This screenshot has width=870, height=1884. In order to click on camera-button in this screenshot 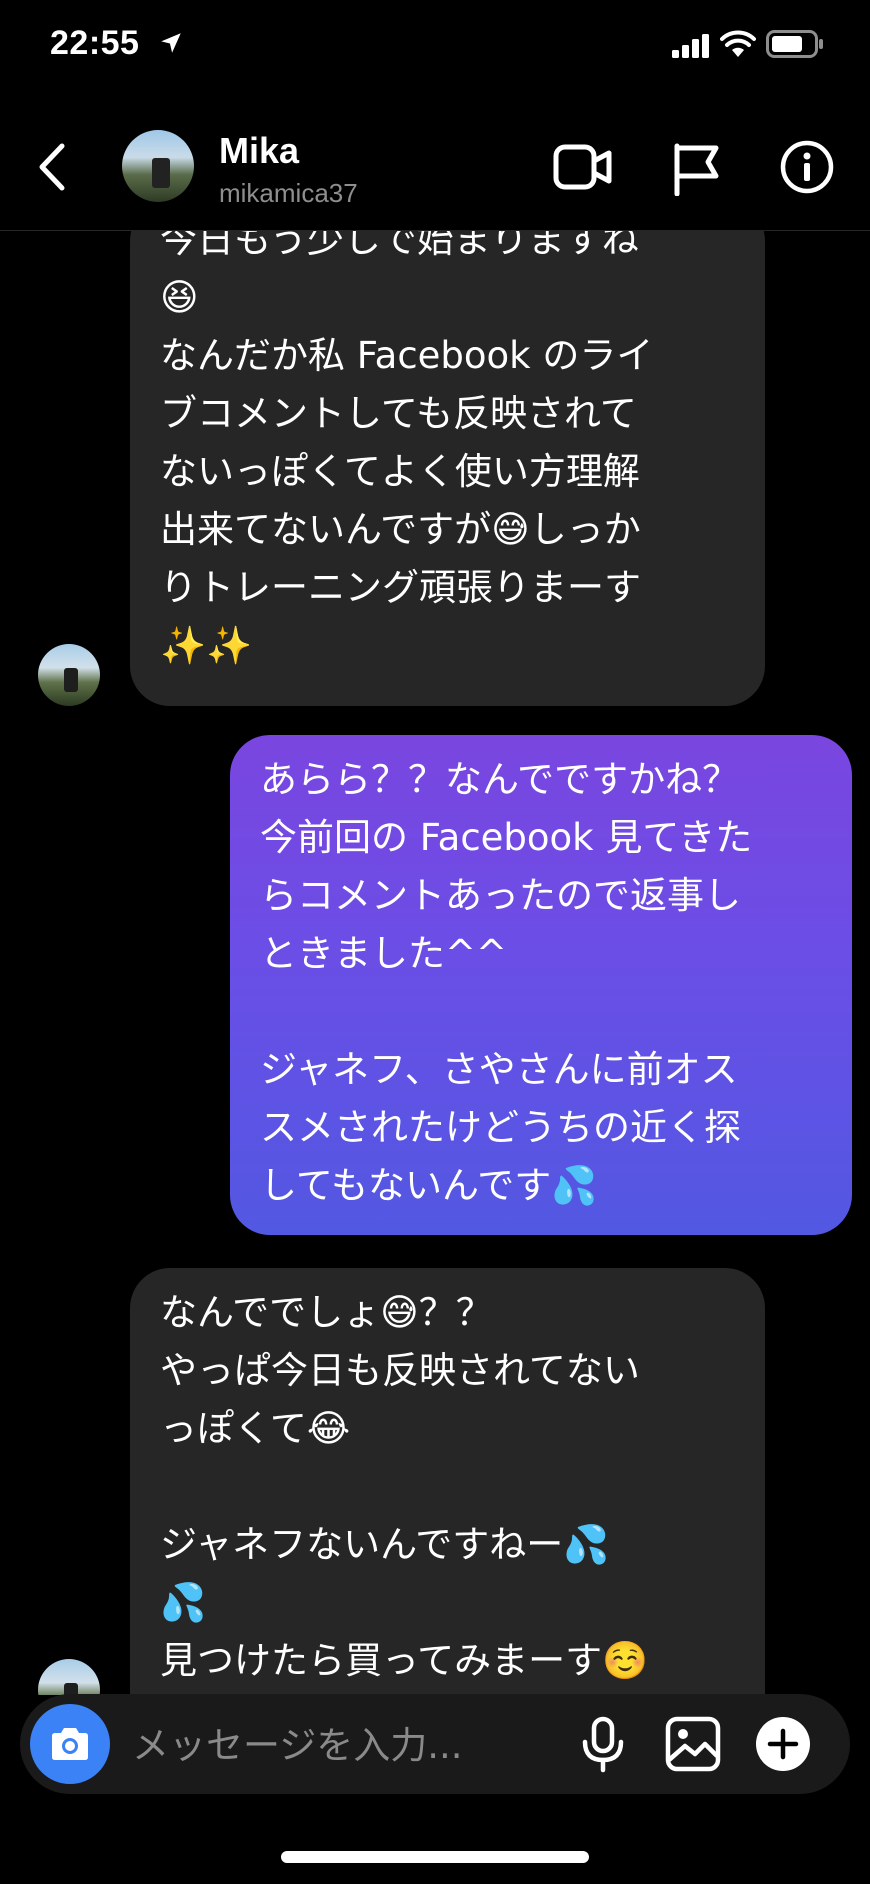, I will do `click(70, 1744)`.